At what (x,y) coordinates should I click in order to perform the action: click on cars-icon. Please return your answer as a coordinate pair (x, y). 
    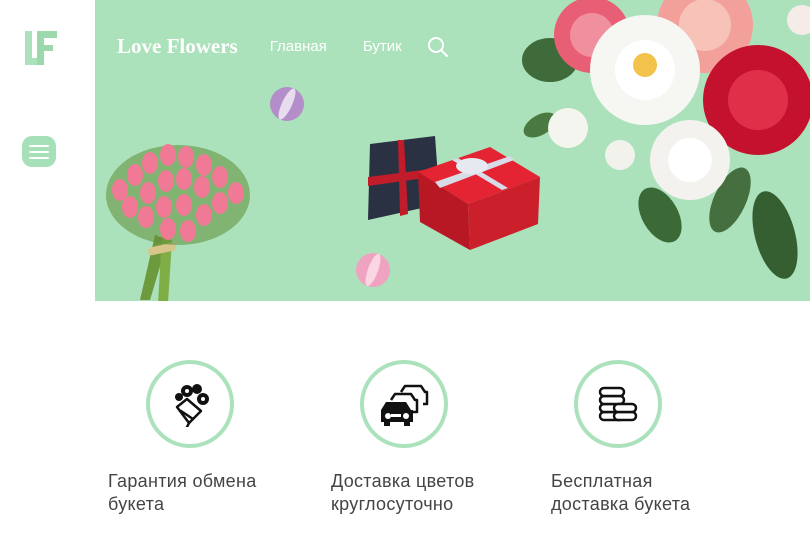
    Looking at the image, I should click on (405, 405).